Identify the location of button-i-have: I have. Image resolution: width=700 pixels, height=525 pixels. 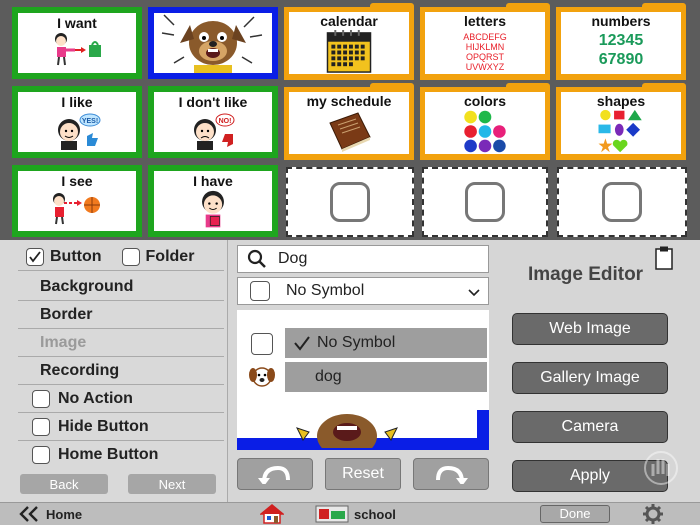
(213, 201).